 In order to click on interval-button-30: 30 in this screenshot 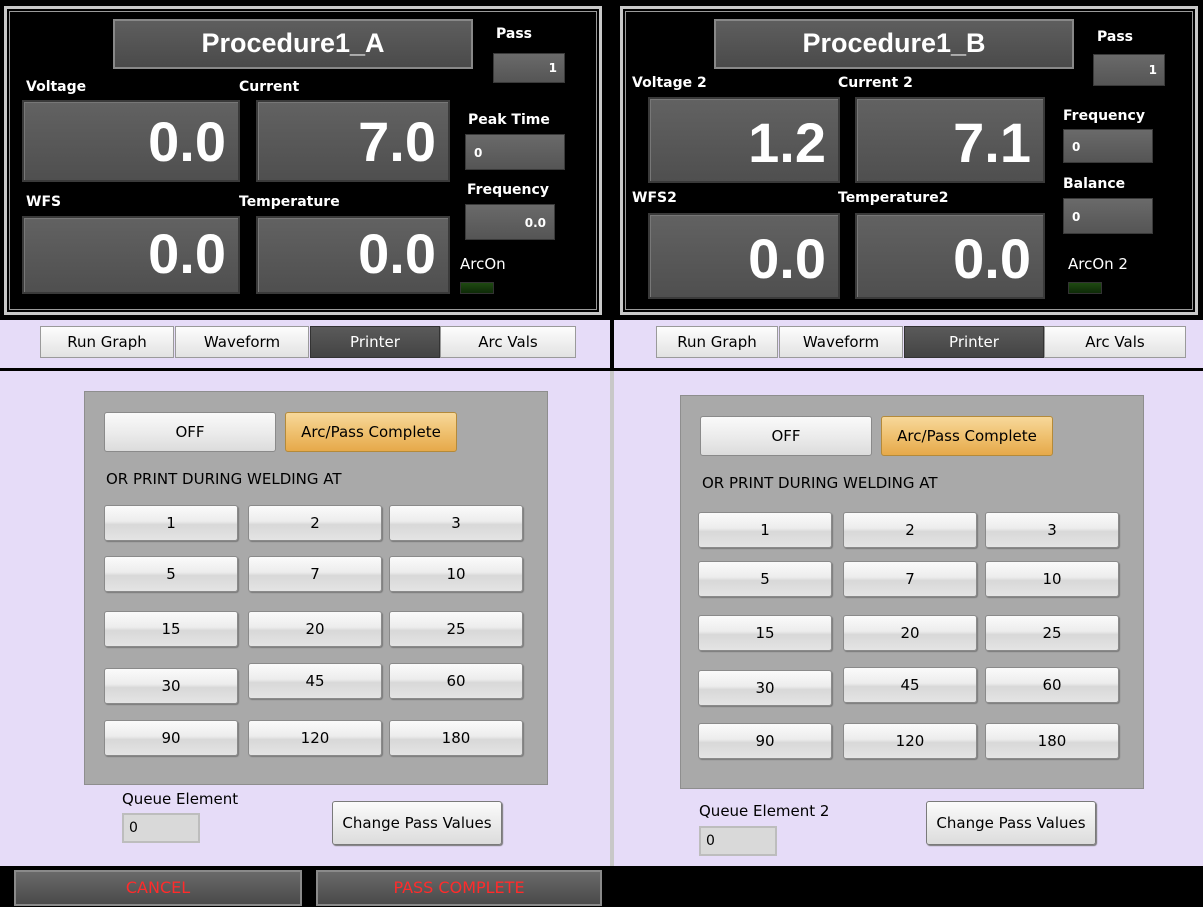, I will do `click(171, 686)`.